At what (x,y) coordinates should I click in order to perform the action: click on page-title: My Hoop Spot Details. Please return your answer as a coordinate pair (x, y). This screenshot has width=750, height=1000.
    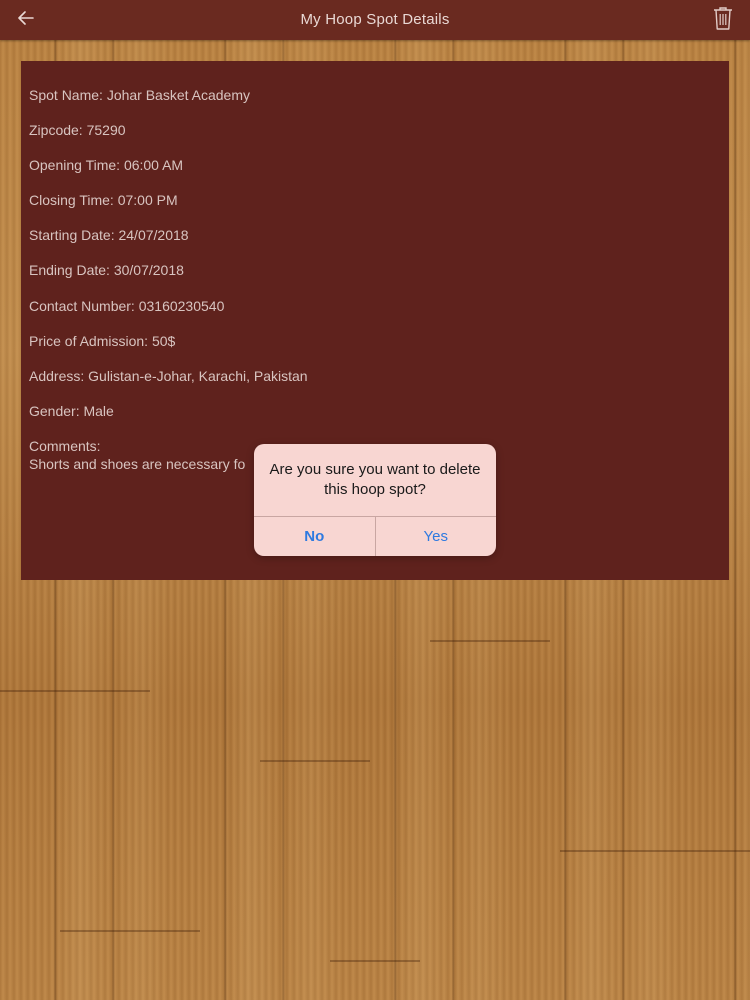
    Looking at the image, I should click on (375, 19).